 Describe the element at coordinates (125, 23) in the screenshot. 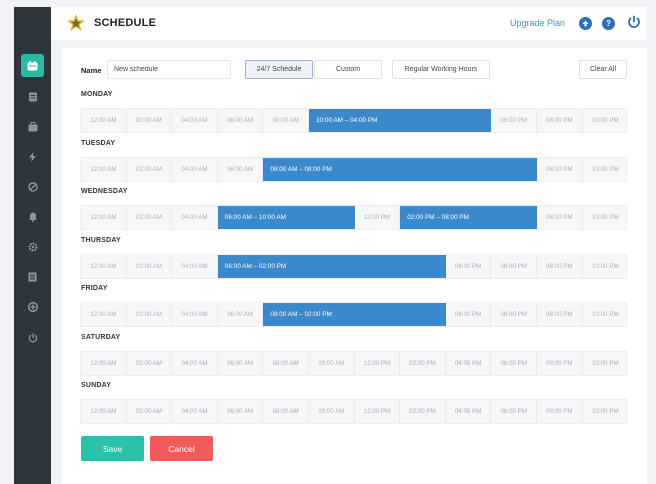

I see `page-title: SCHEDULE` at that location.